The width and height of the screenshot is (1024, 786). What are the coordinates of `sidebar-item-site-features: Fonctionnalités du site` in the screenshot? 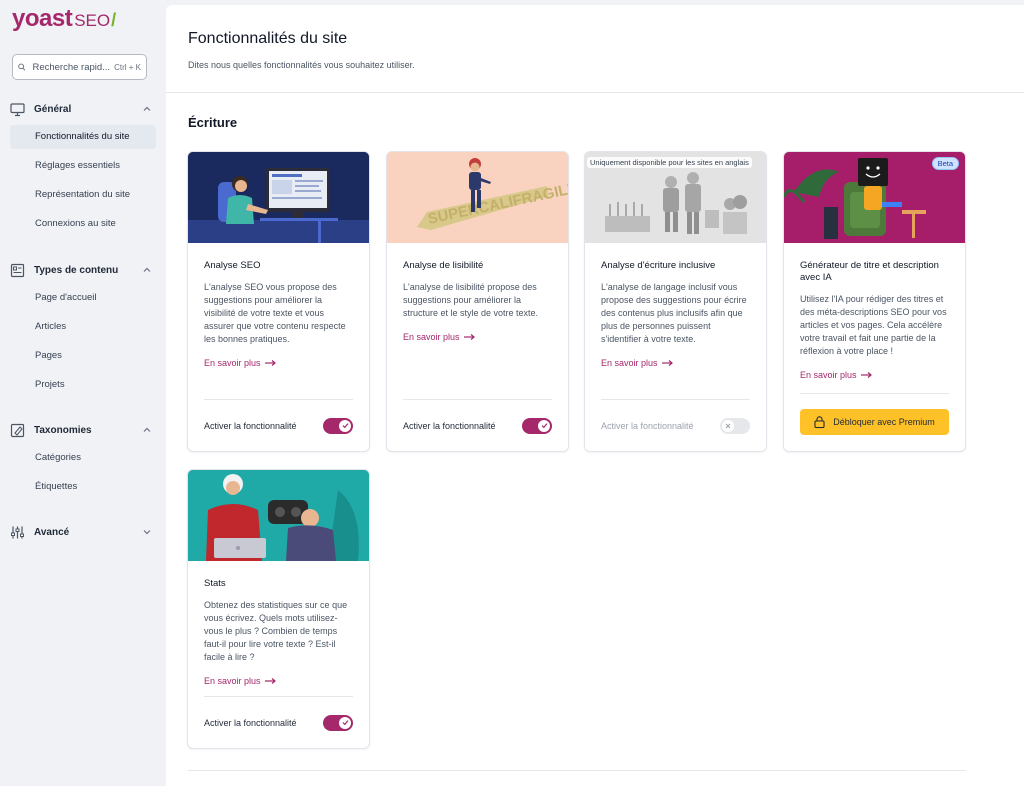 It's located at (83, 137).